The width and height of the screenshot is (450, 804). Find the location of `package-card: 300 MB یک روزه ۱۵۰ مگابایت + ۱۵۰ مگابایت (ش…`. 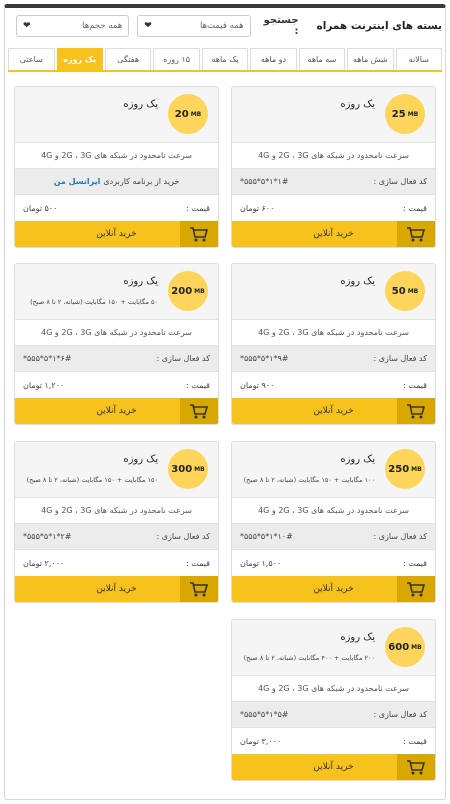

package-card: 300 MB یک روزه ۱۵۰ مگابایت + ۱۵۰ مگابایت (ش… is located at coordinates (116, 522).